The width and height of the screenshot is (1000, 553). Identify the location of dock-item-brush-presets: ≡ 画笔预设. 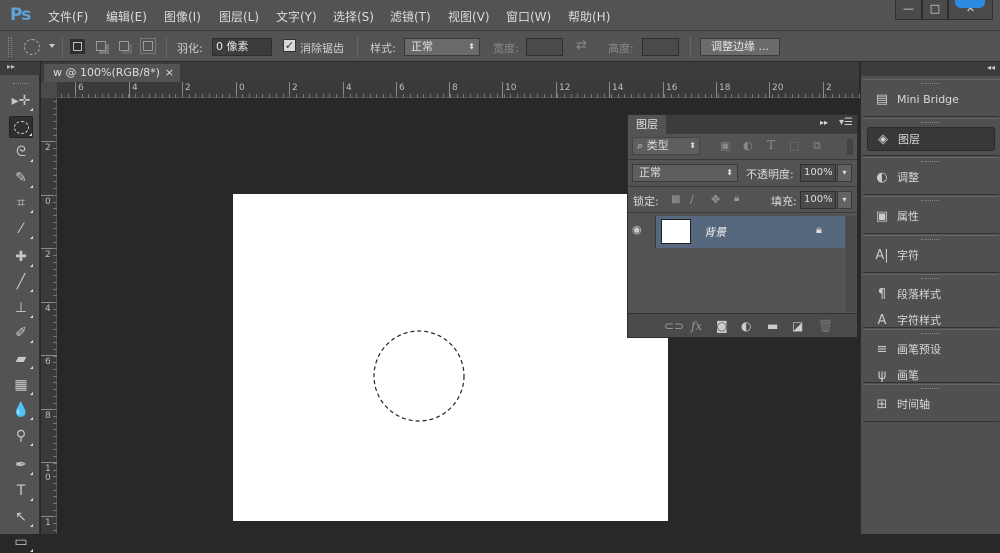
(931, 350).